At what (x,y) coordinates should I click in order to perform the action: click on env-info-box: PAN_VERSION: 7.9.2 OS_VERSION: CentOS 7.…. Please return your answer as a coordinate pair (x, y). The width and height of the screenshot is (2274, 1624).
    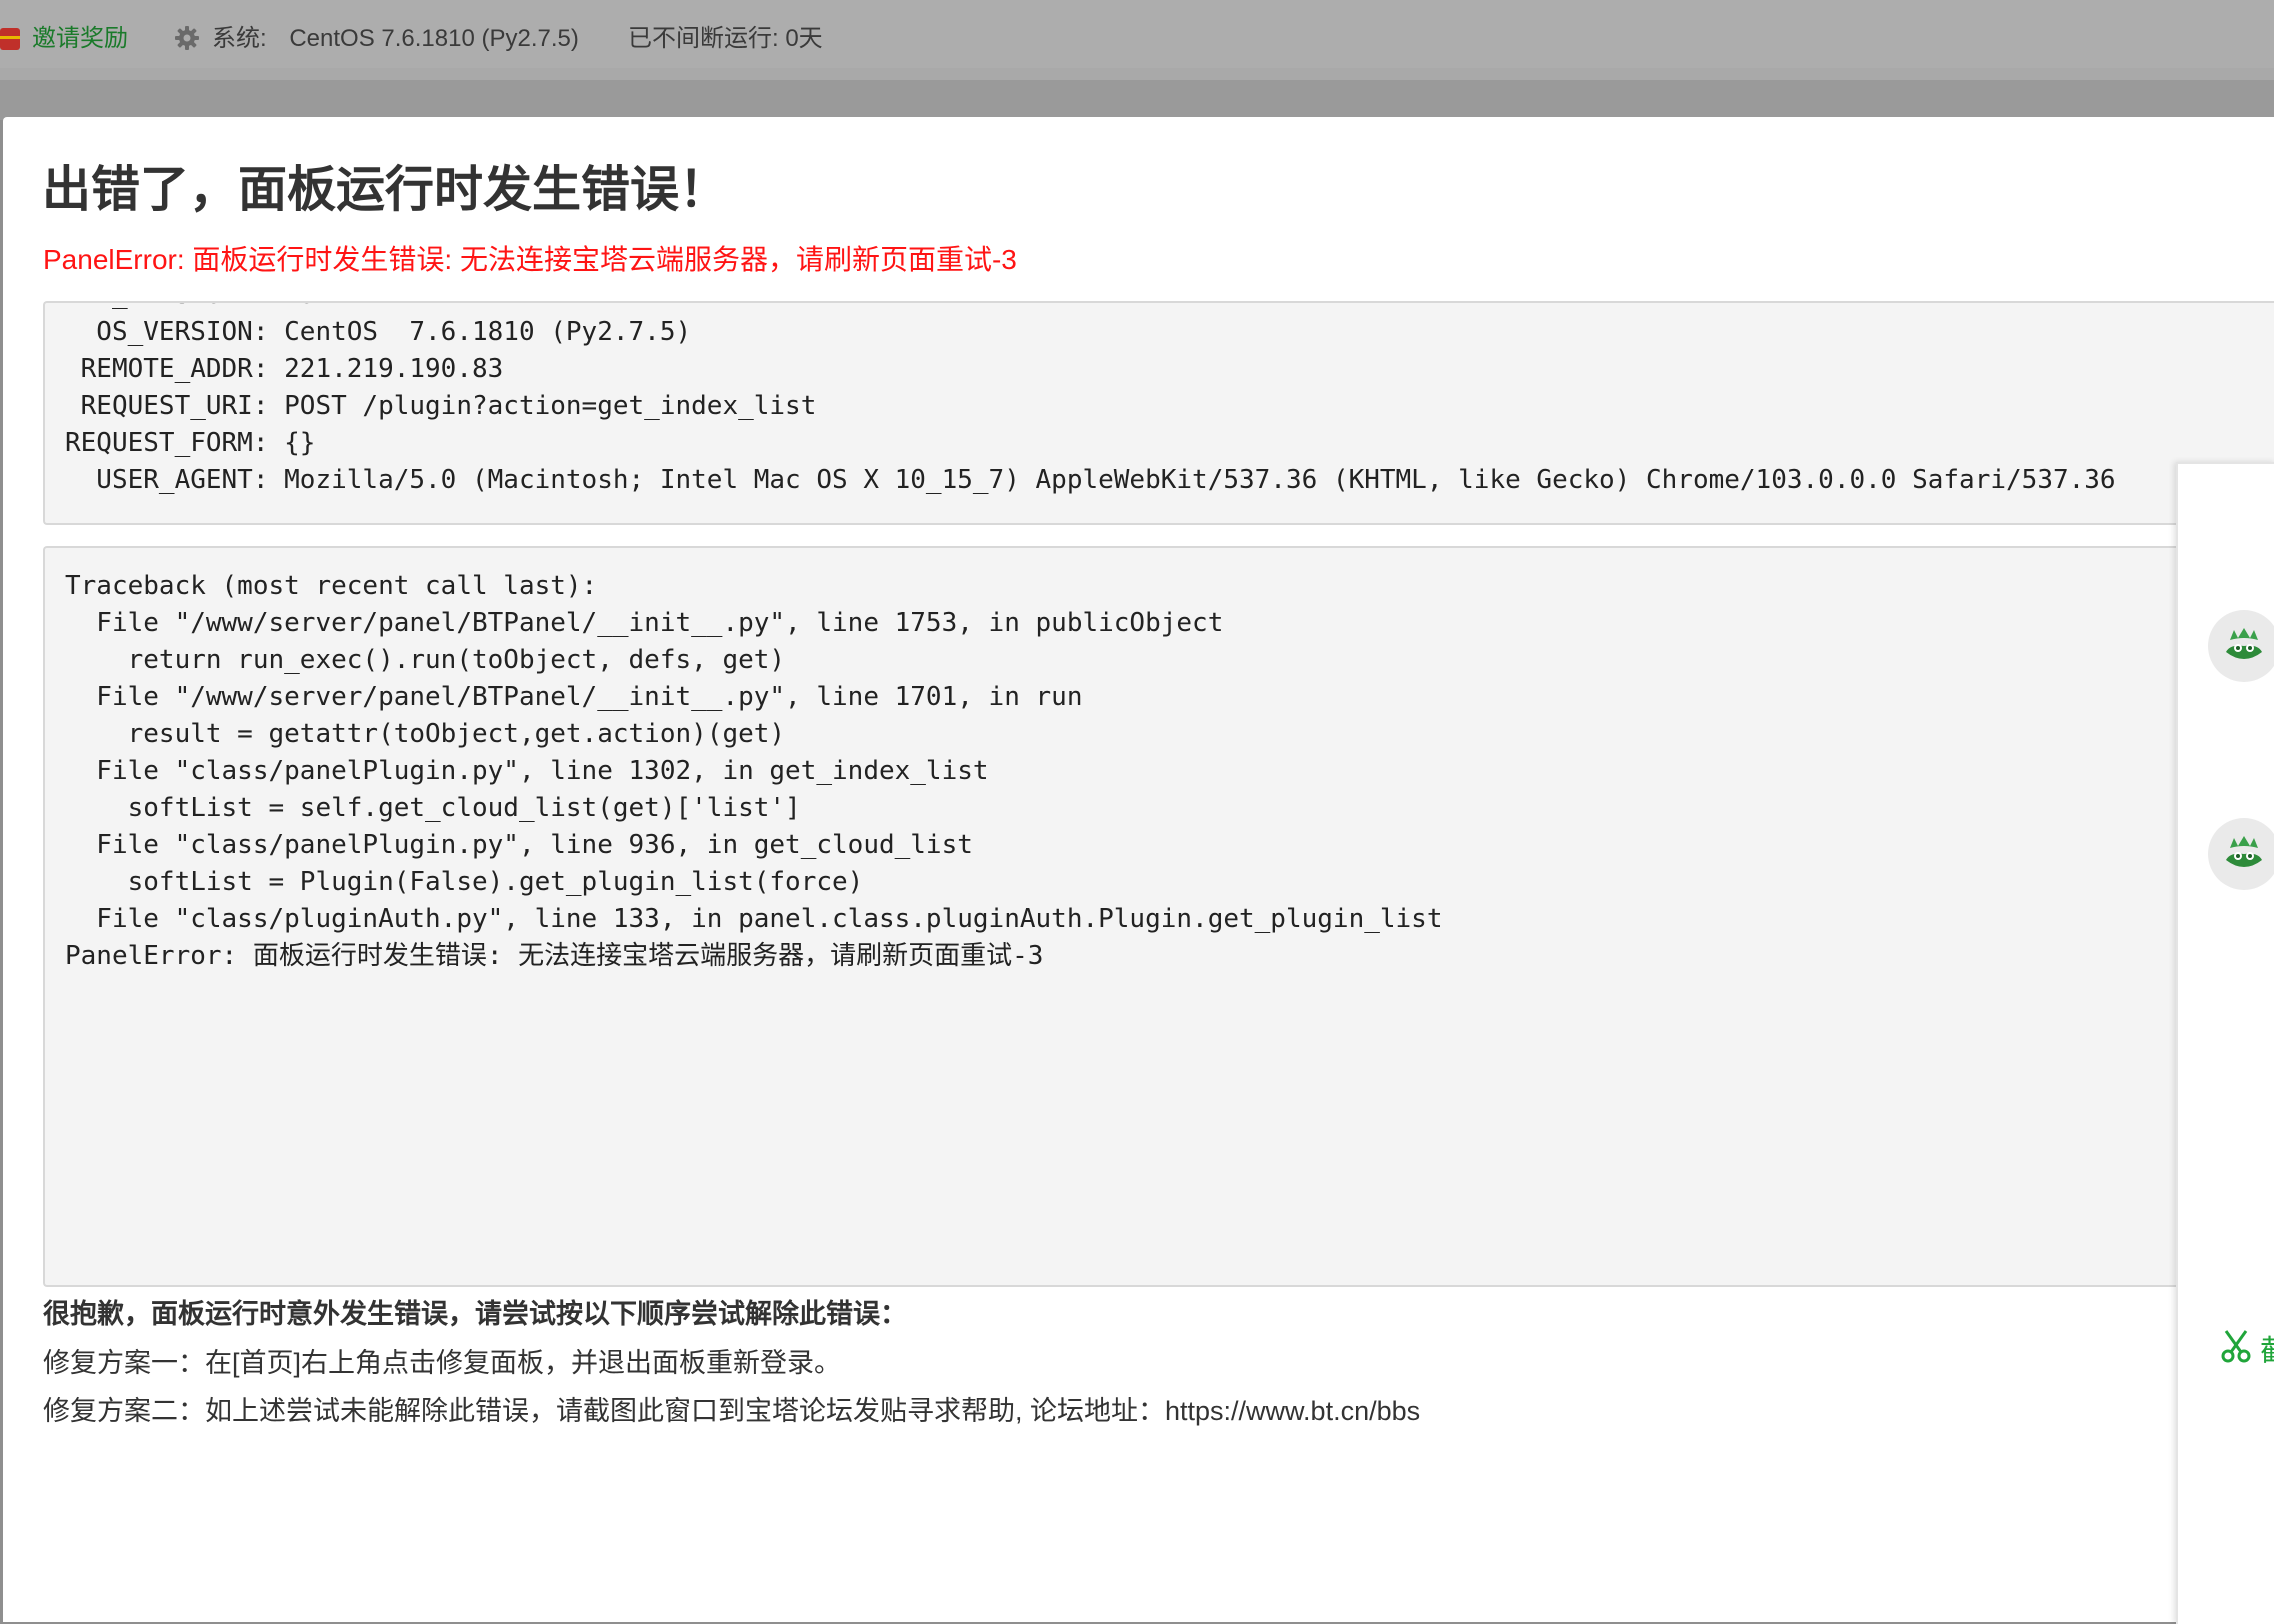
    Looking at the image, I should click on (1158, 413).